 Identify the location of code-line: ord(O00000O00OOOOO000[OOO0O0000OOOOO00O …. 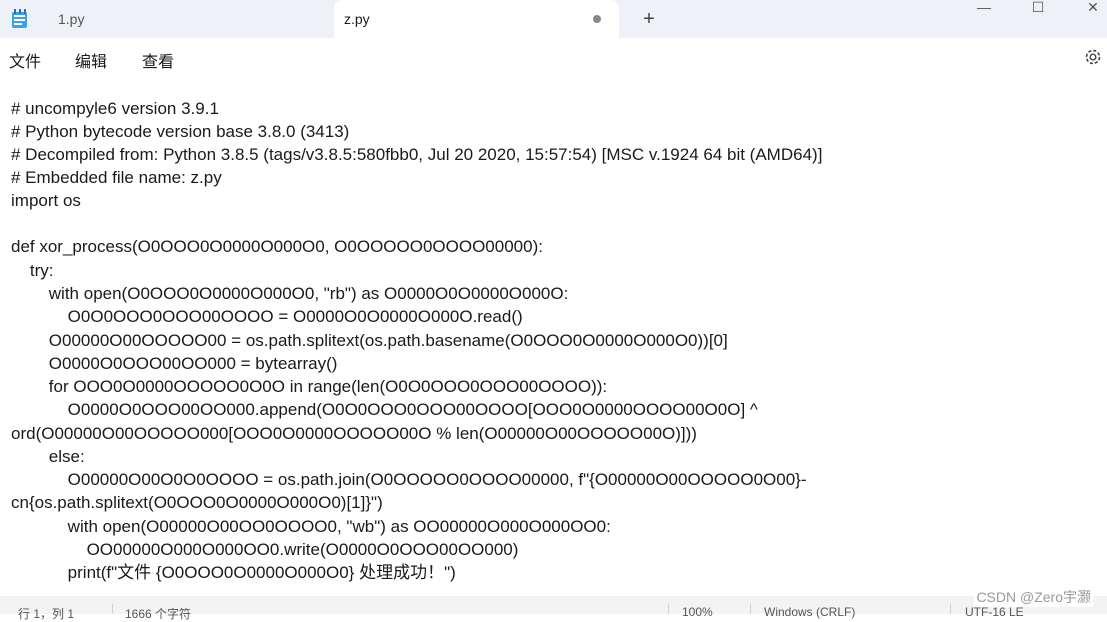
(354, 433).